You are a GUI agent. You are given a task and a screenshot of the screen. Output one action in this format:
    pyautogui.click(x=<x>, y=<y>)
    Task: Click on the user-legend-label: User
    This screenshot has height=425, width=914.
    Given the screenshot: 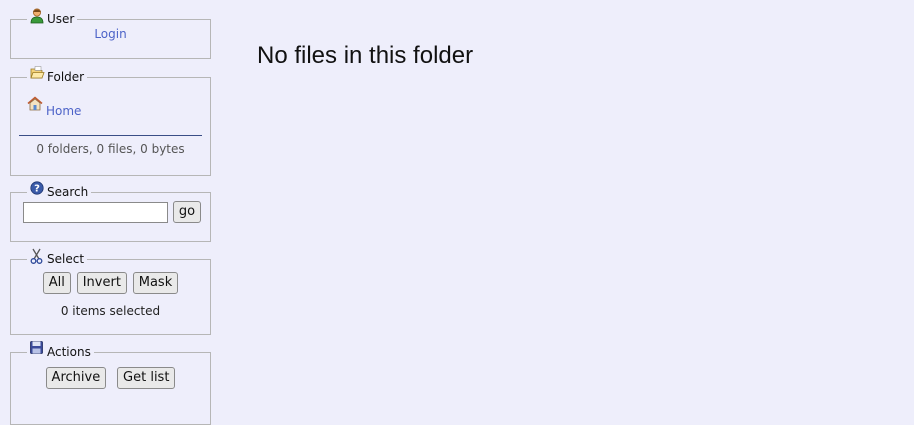 What is the action you would take?
    pyautogui.click(x=61, y=19)
    